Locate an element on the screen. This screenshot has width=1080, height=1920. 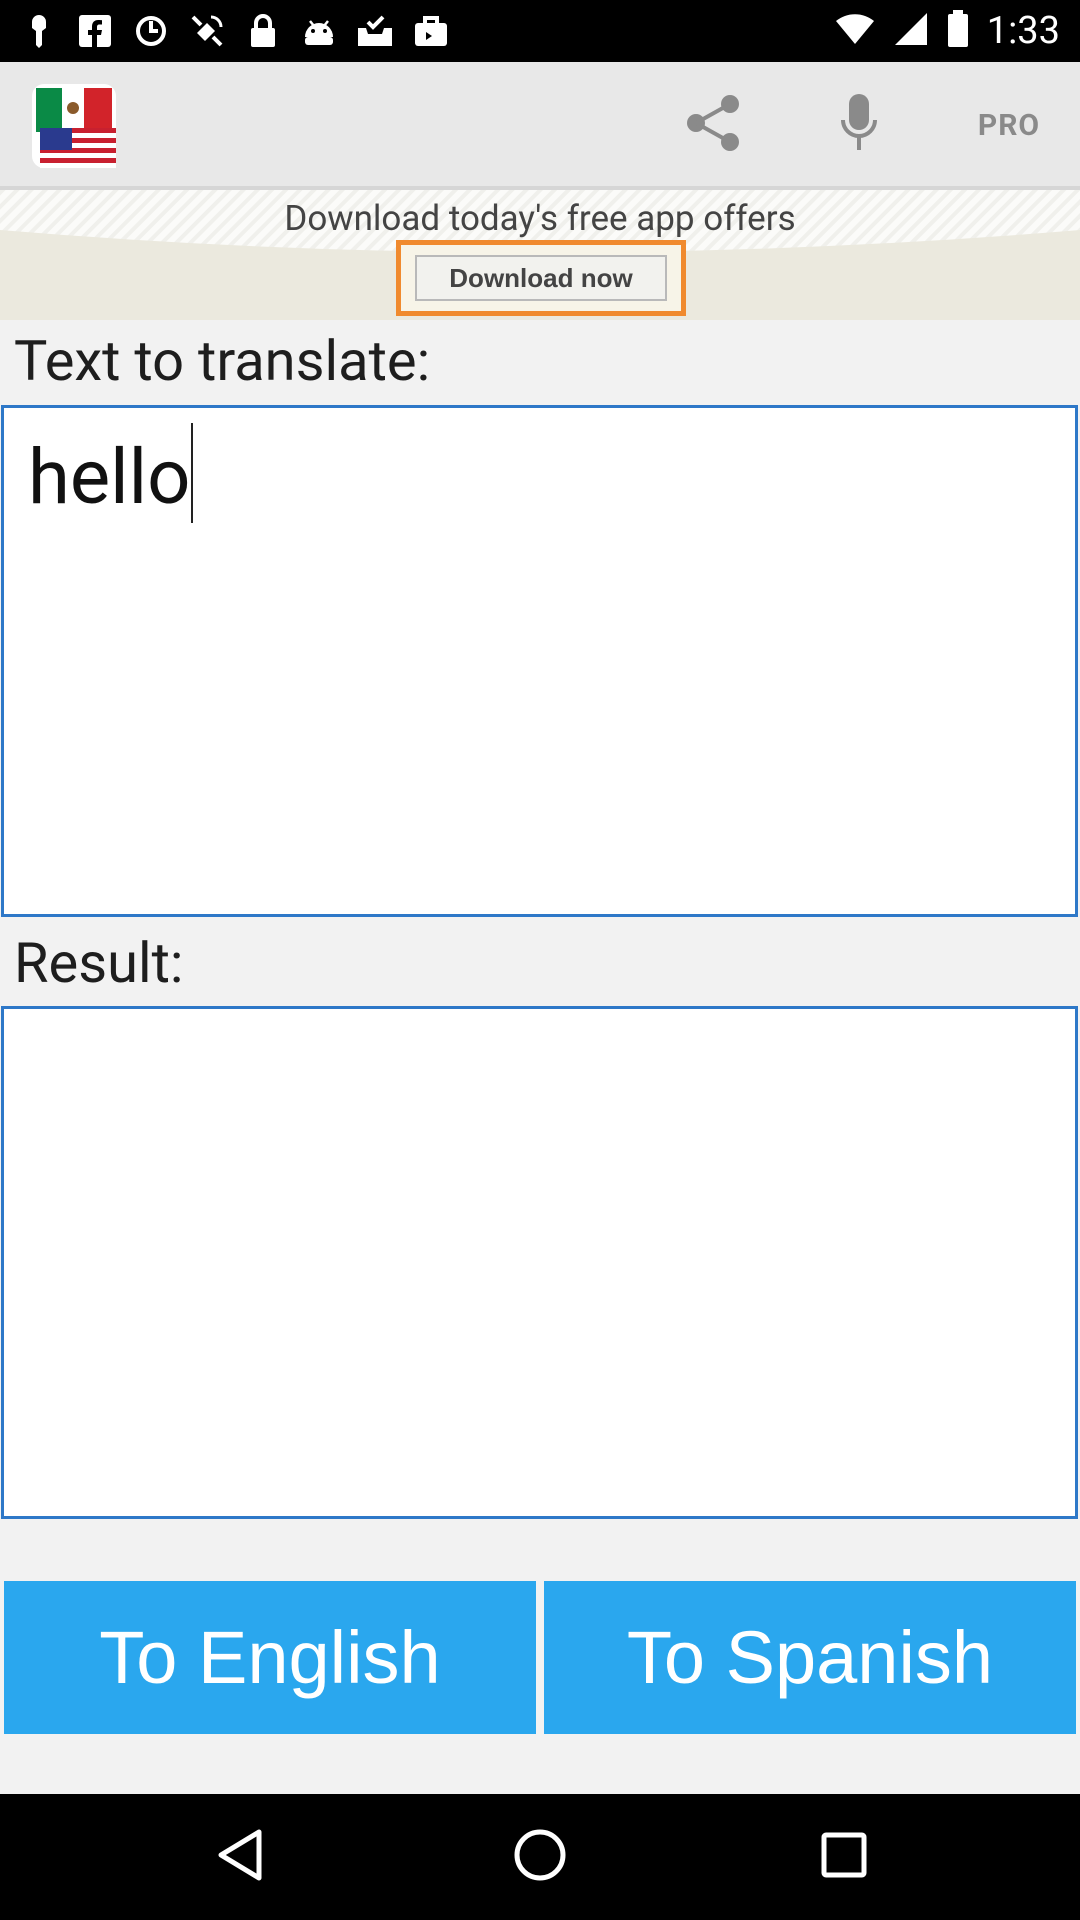
microphone-button is located at coordinates (859, 125).